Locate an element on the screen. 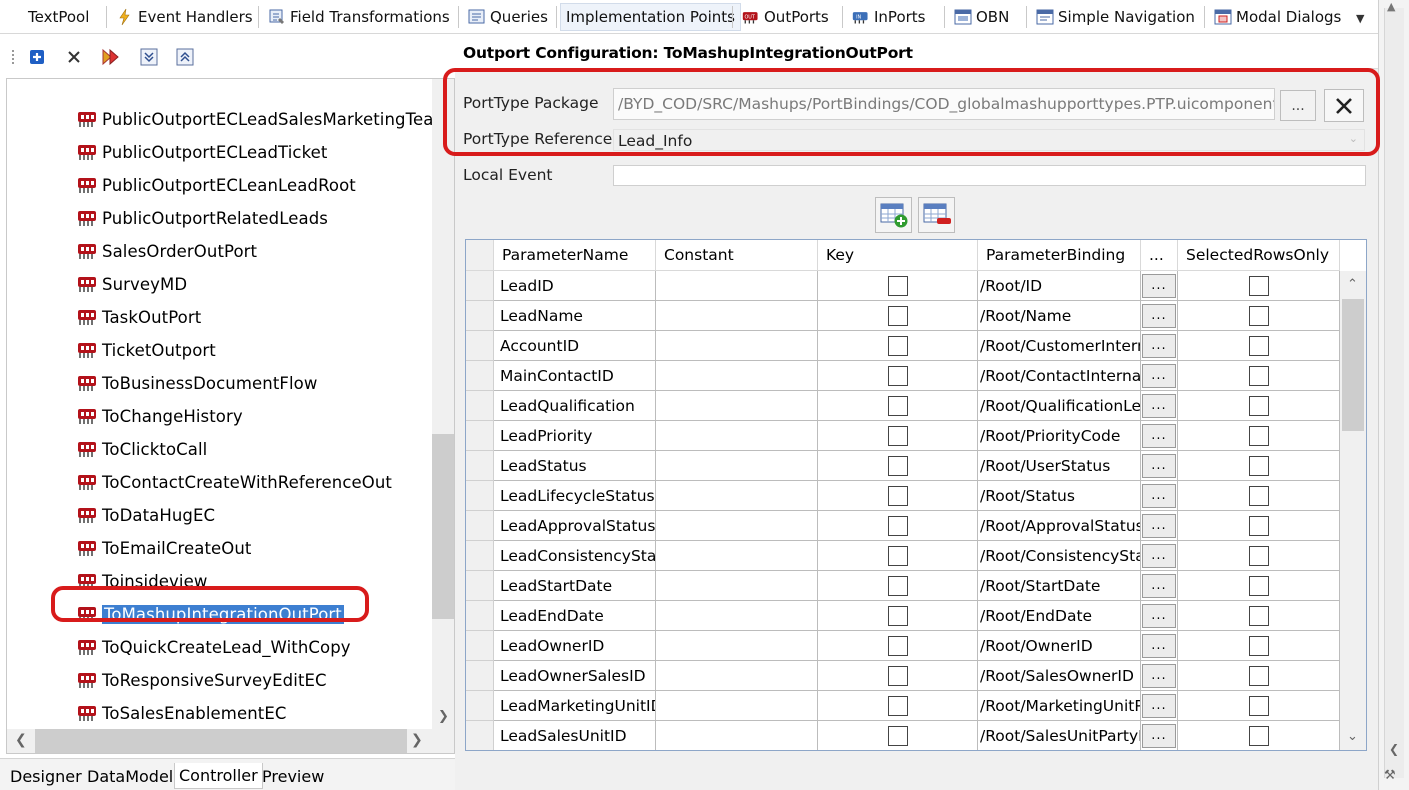 Image resolution: width=1409 pixels, height=790 pixels. side-scrollbar is located at coordinates (1394, 393).